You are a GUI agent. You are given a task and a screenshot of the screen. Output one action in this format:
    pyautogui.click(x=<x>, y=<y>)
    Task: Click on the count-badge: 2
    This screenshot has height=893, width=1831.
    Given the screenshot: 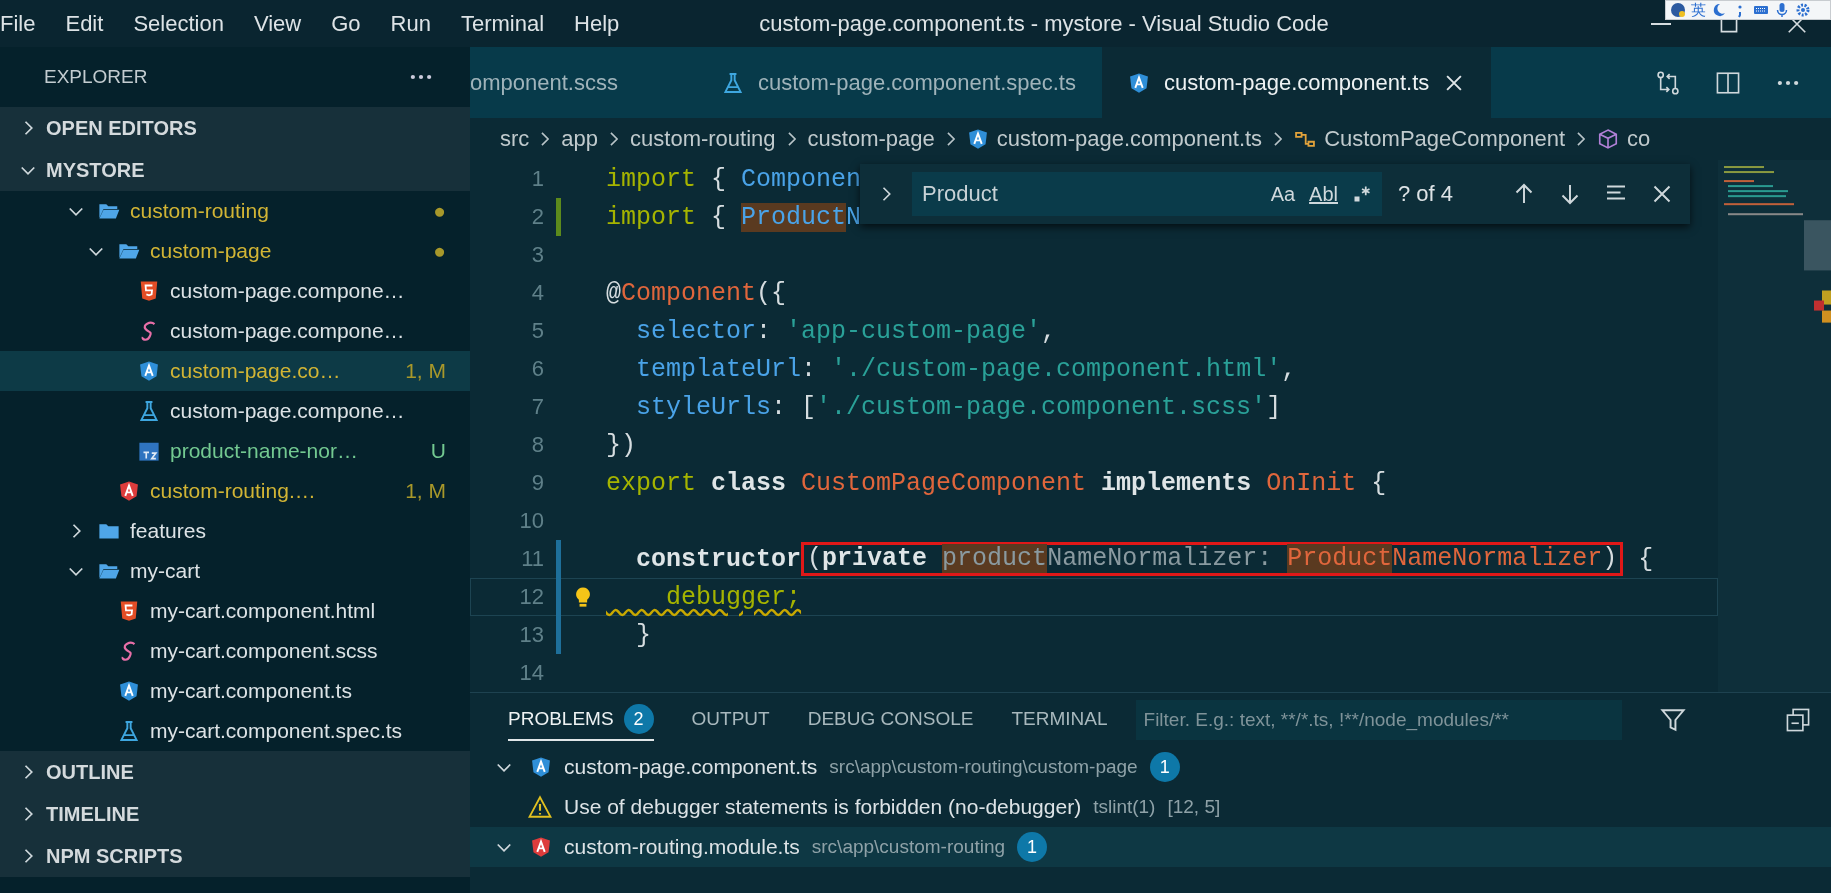 What is the action you would take?
    pyautogui.click(x=638, y=719)
    